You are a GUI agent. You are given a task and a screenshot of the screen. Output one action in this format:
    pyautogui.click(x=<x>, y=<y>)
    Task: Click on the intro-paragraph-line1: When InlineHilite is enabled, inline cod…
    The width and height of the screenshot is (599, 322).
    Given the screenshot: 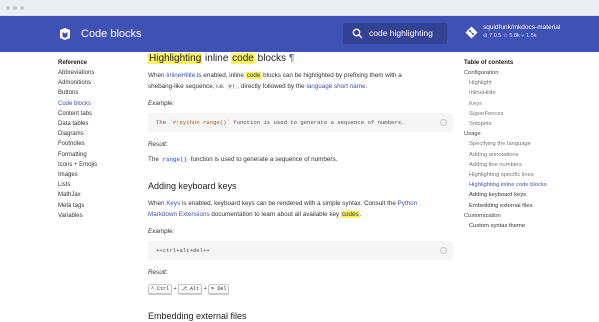 What is the action you would take?
    pyautogui.click(x=275, y=76)
    